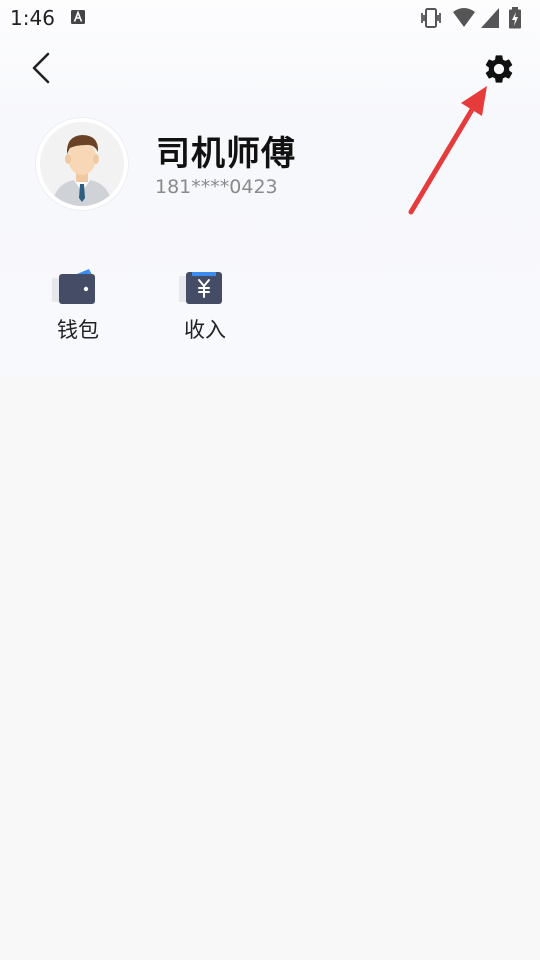 The width and height of the screenshot is (540, 960). I want to click on chevron-left-icon, so click(41, 68).